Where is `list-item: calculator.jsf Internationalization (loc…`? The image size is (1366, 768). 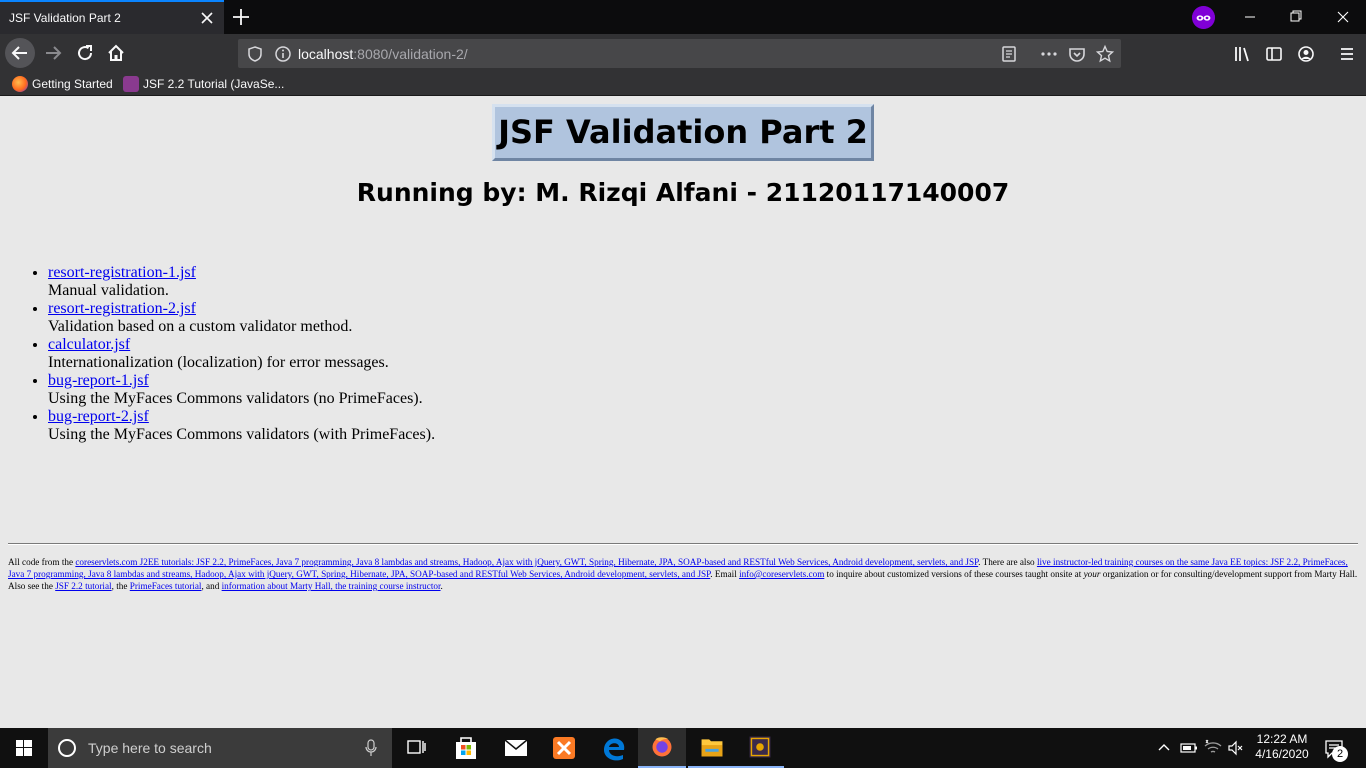 list-item: calculator.jsf Internationalization (loc… is located at coordinates (448, 354).